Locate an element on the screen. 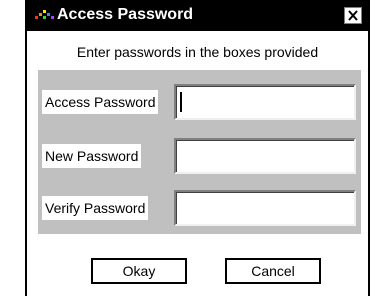 The width and height of the screenshot is (390, 296). title-bar: Access Password is located at coordinates (197, 15).